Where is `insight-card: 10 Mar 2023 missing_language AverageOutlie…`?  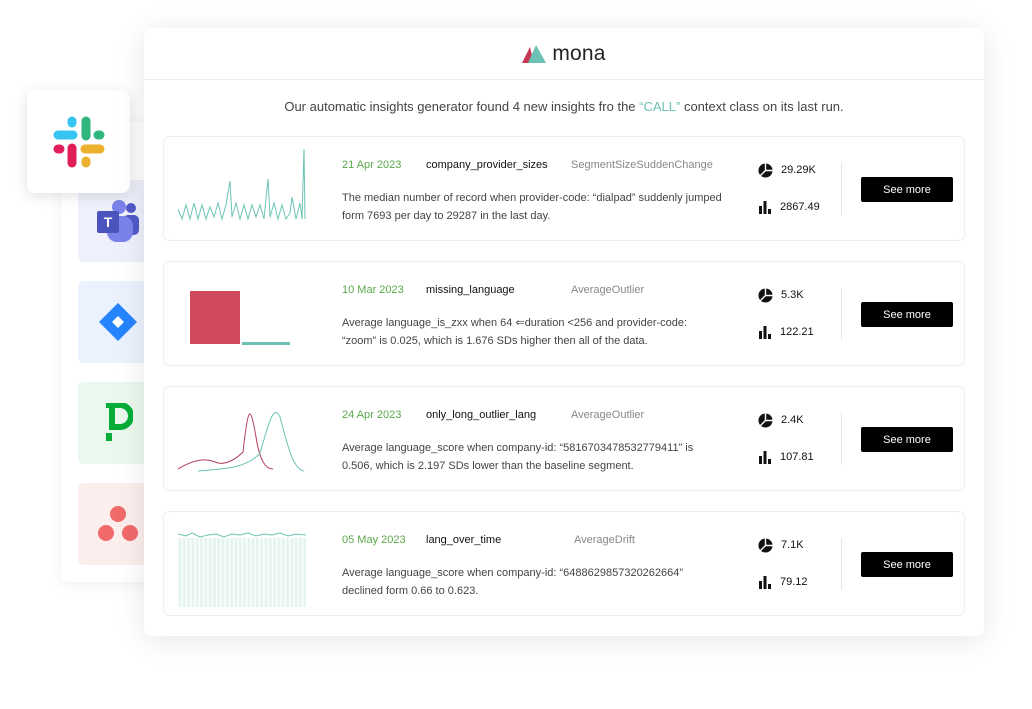
insight-card: 10 Mar 2023 missing_language AverageOutlie… is located at coordinates (564, 313).